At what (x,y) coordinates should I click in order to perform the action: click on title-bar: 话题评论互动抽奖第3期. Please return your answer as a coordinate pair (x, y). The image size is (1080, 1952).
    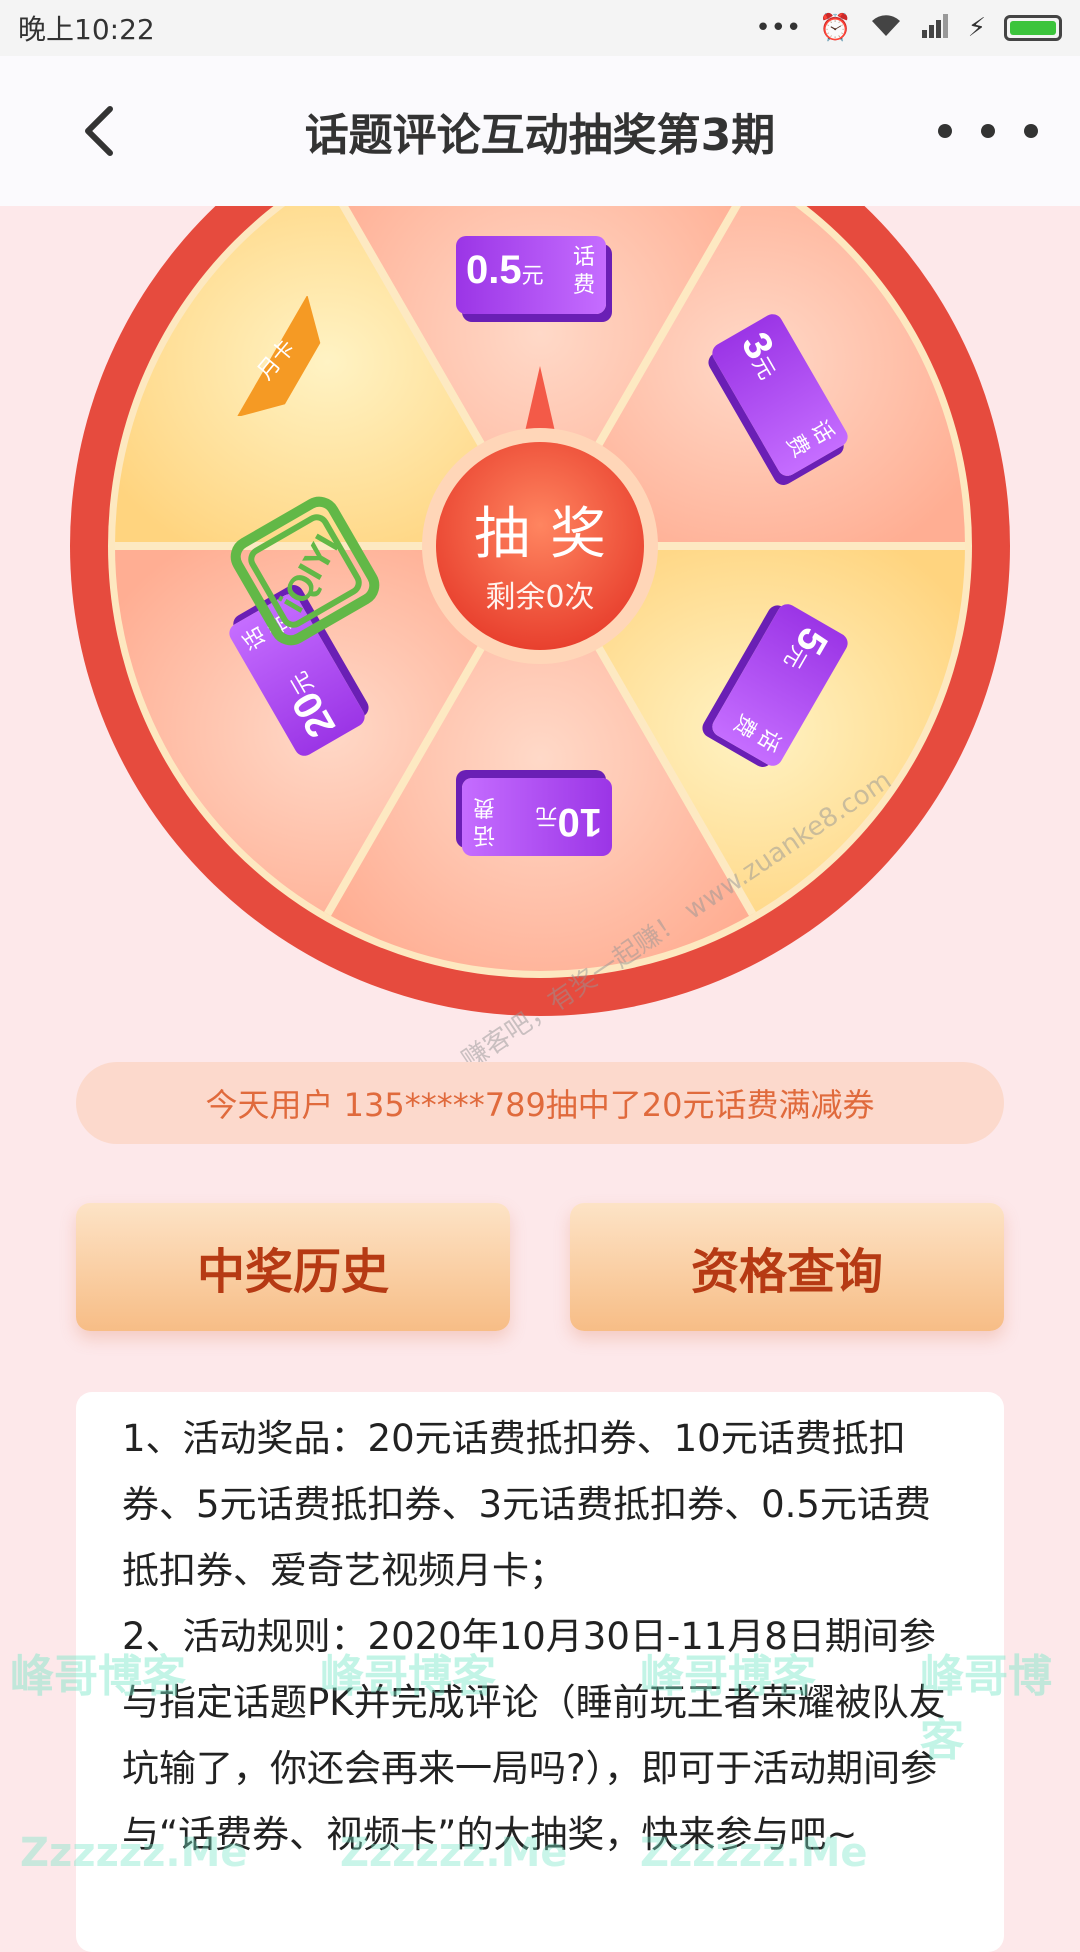
    Looking at the image, I should click on (540, 131).